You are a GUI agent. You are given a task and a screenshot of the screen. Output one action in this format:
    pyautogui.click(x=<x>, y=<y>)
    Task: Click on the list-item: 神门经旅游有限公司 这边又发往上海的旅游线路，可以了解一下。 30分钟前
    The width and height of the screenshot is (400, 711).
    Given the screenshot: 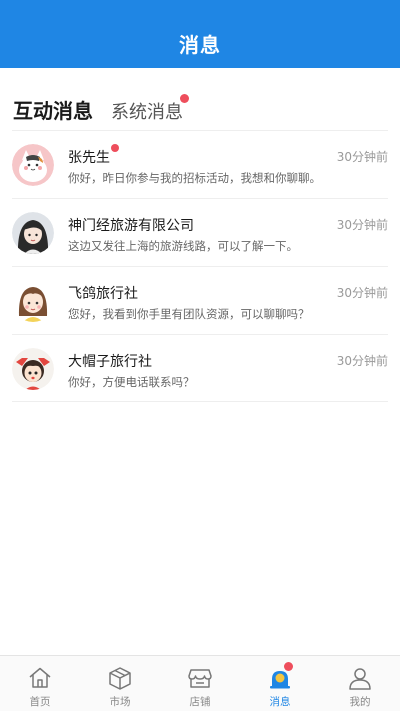 What is the action you would take?
    pyautogui.click(x=200, y=232)
    